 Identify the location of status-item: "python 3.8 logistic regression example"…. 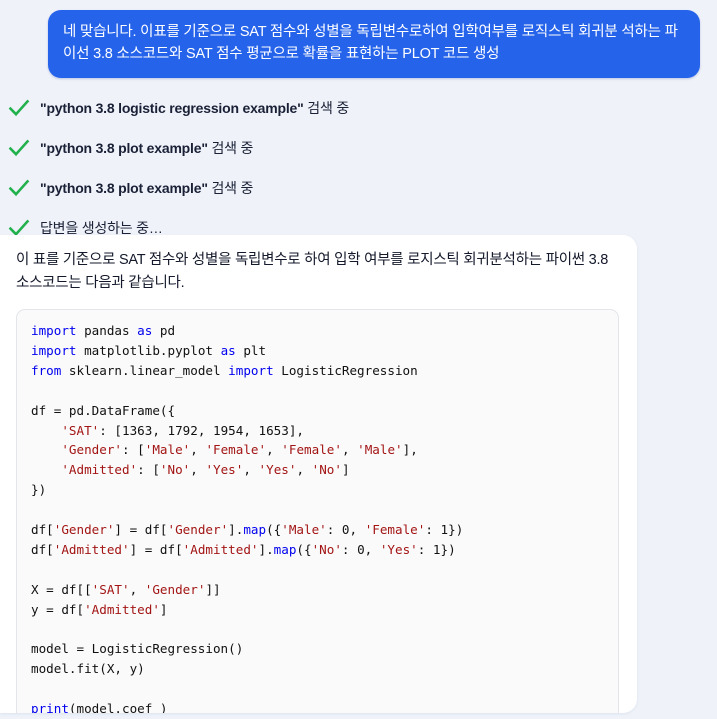
(358, 108).